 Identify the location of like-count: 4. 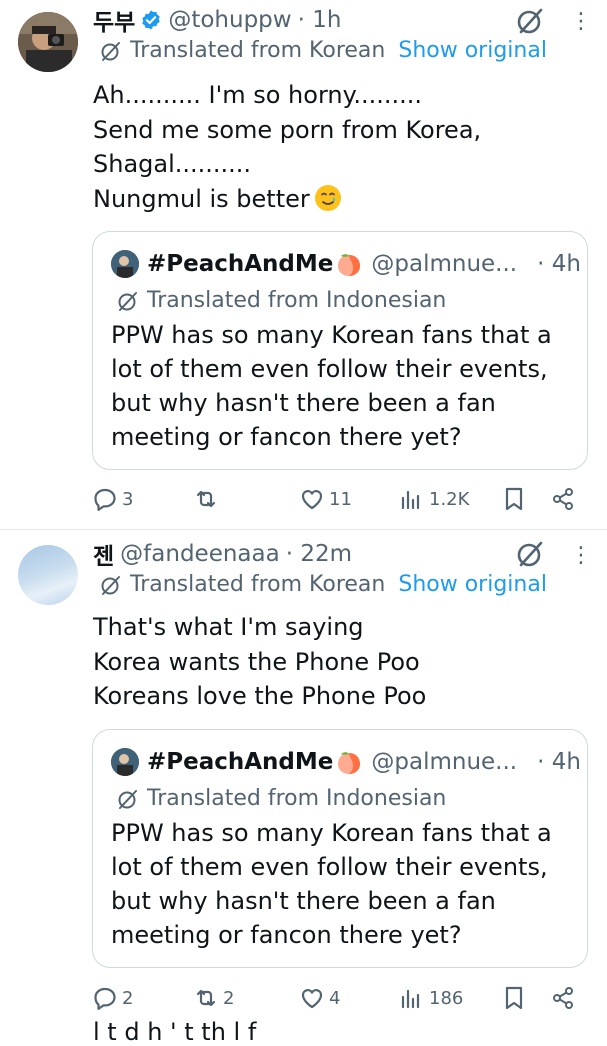
(335, 998).